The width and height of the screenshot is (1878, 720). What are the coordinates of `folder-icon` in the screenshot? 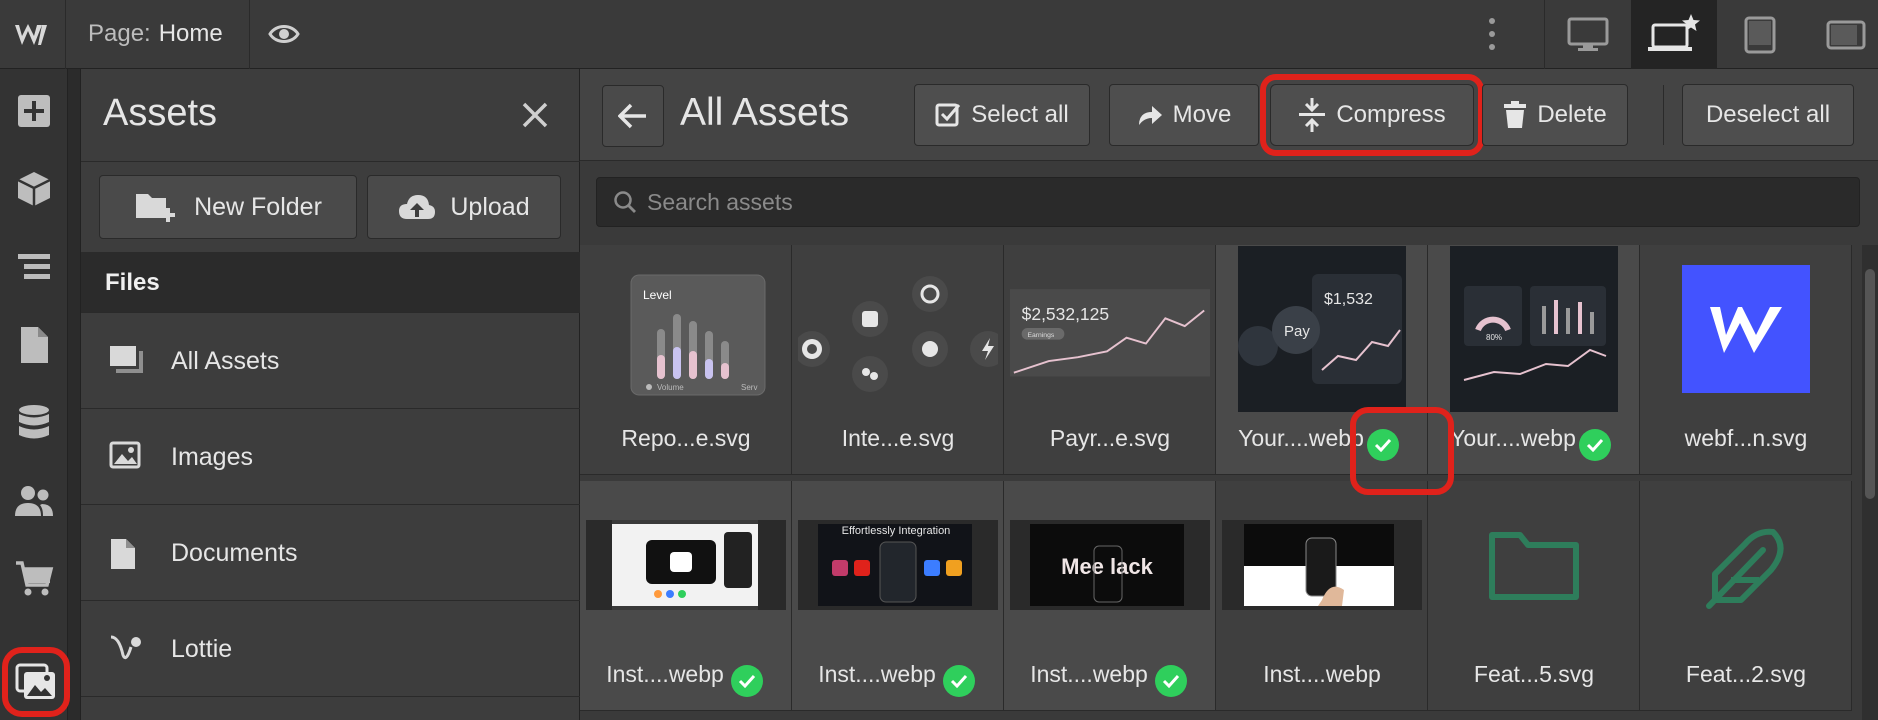 It's located at (1534, 565).